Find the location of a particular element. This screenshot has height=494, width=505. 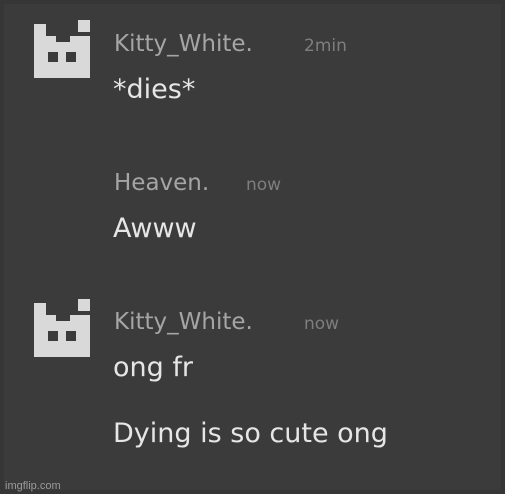

message-text: ong fr is located at coordinates (153, 367).